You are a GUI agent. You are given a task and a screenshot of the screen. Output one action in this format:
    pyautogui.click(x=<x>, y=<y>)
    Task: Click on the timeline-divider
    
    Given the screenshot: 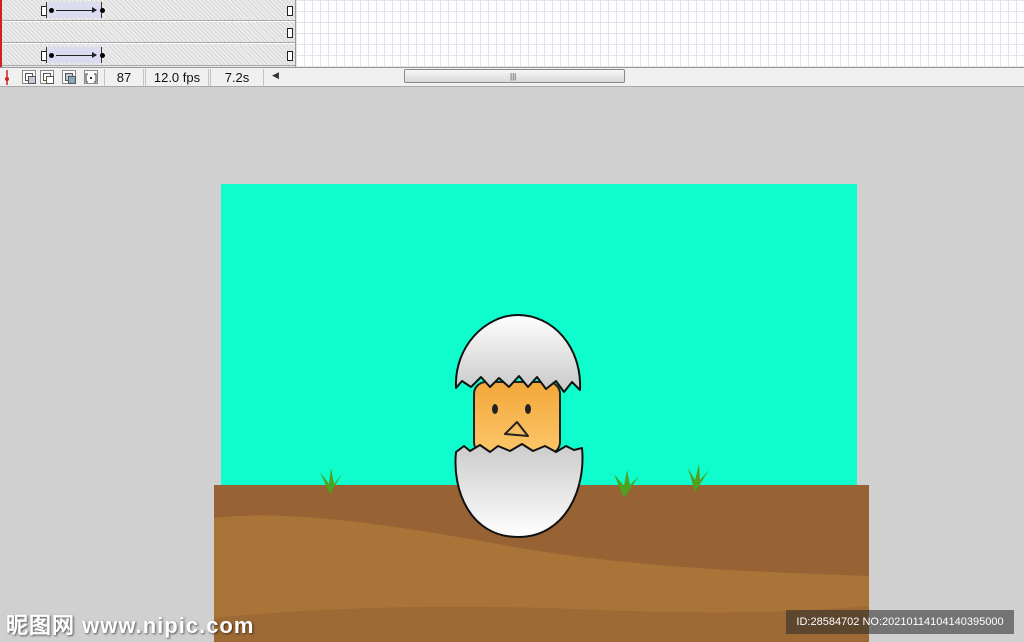 What is the action you would take?
    pyautogui.click(x=295, y=33)
    